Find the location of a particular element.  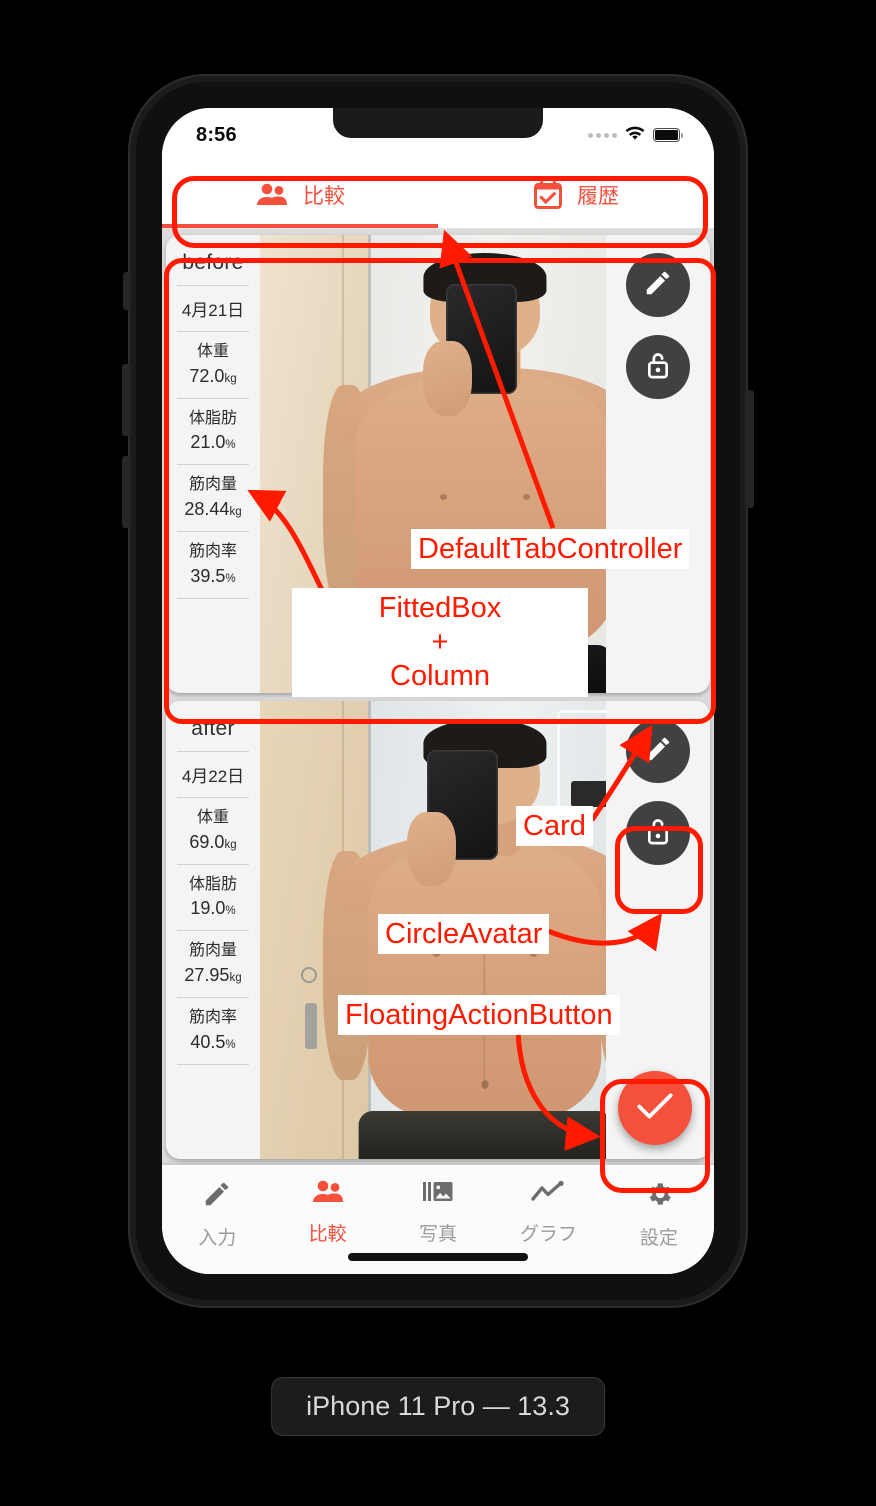

nav-label: 設定 is located at coordinates (658, 1238).